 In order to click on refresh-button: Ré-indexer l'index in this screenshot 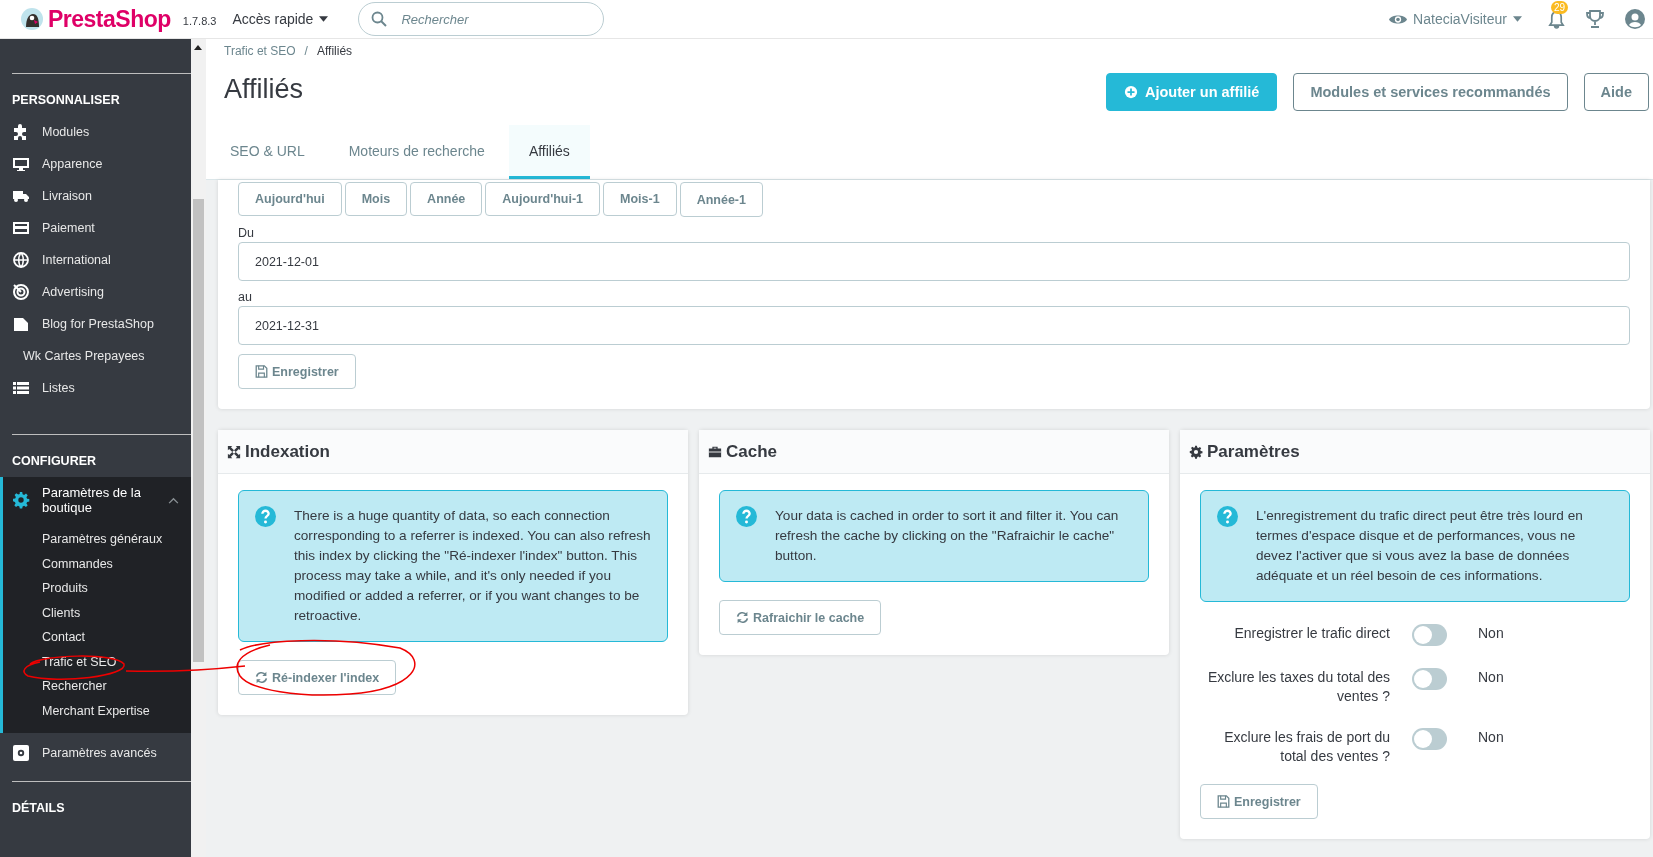, I will do `click(317, 677)`.